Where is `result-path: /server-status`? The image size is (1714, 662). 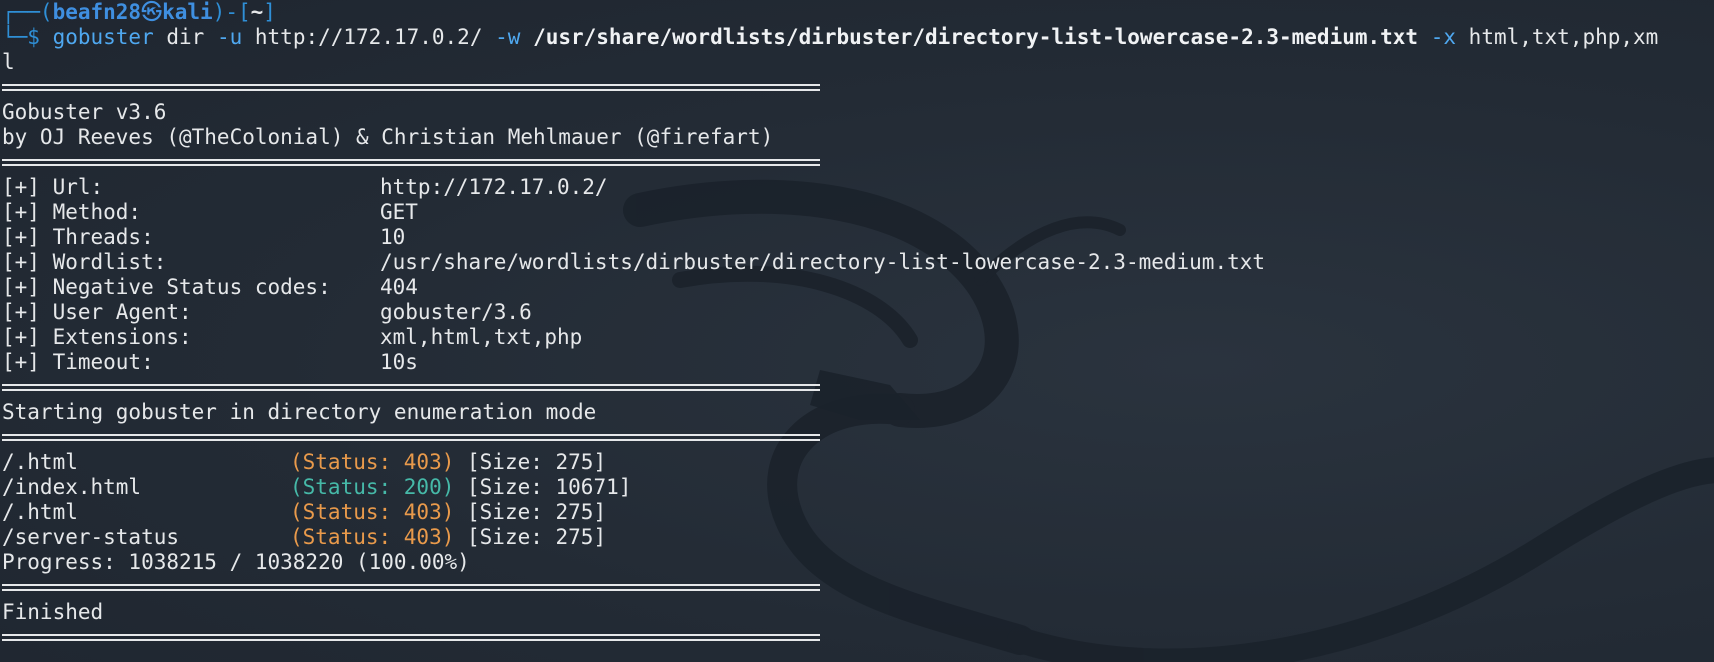 result-path: /server-status is located at coordinates (91, 537).